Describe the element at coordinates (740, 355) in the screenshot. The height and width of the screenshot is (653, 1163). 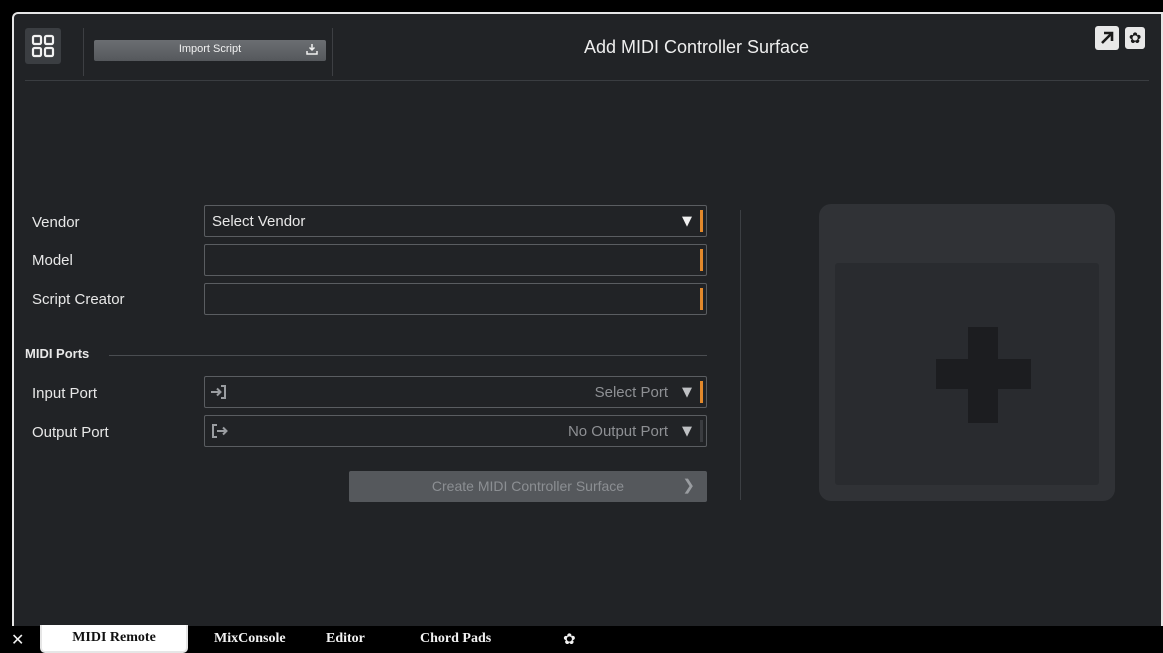
I see `content-divider` at that location.